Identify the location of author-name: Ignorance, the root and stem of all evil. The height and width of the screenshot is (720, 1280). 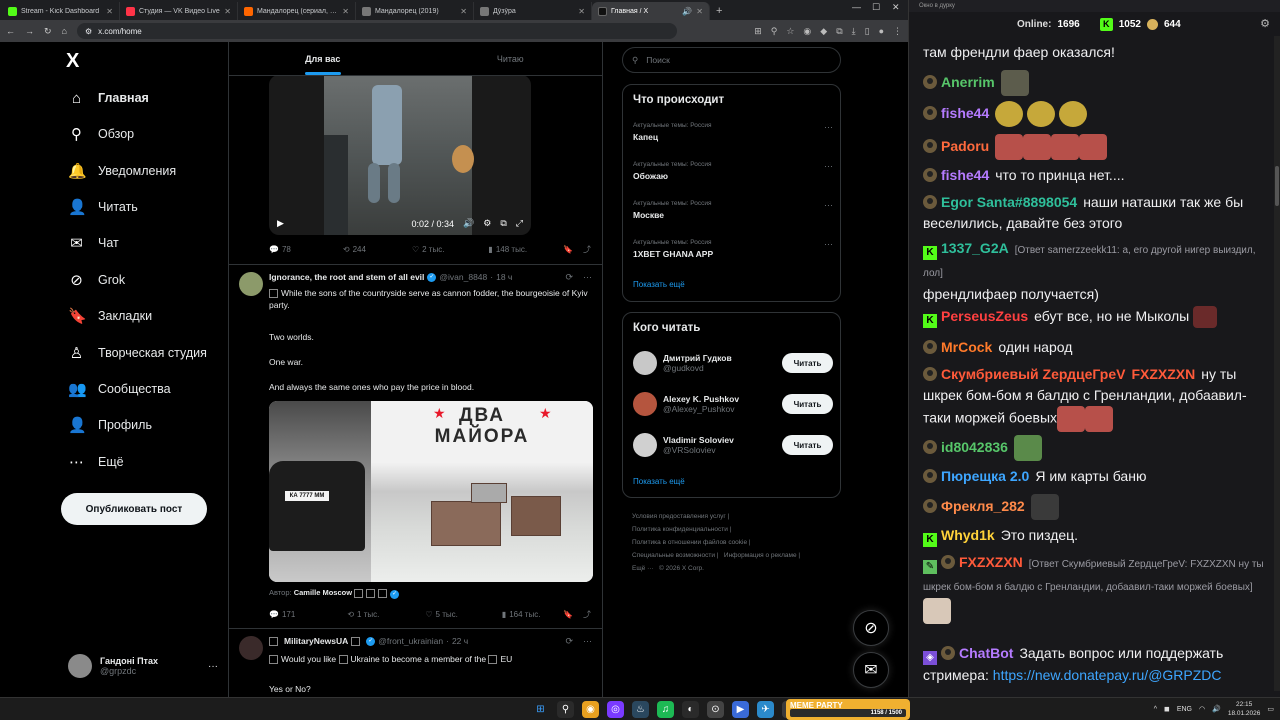
(346, 277).